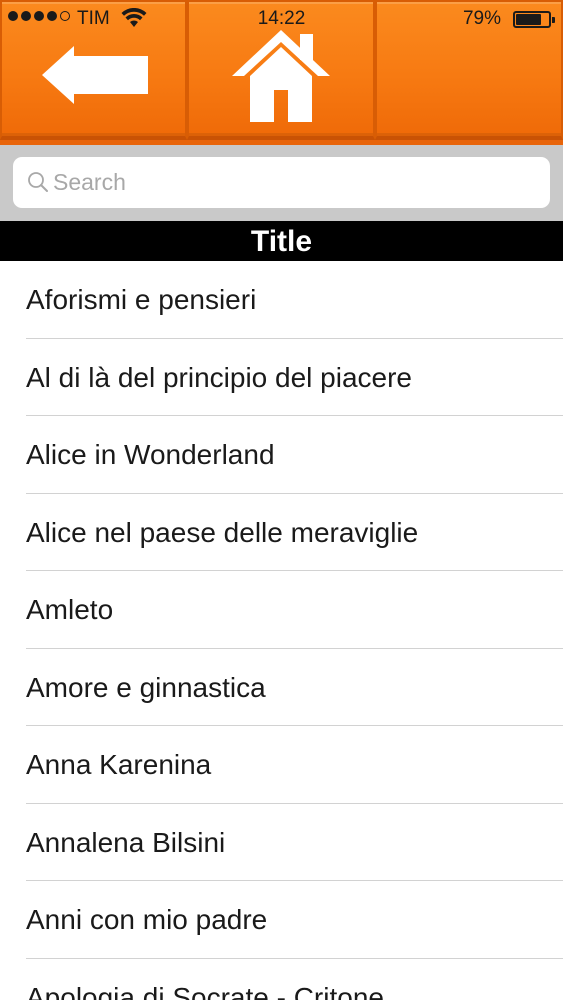 The width and height of the screenshot is (563, 1000). What do you see at coordinates (281, 843) in the screenshot?
I see `list-item: Annalena Bilsini` at bounding box center [281, 843].